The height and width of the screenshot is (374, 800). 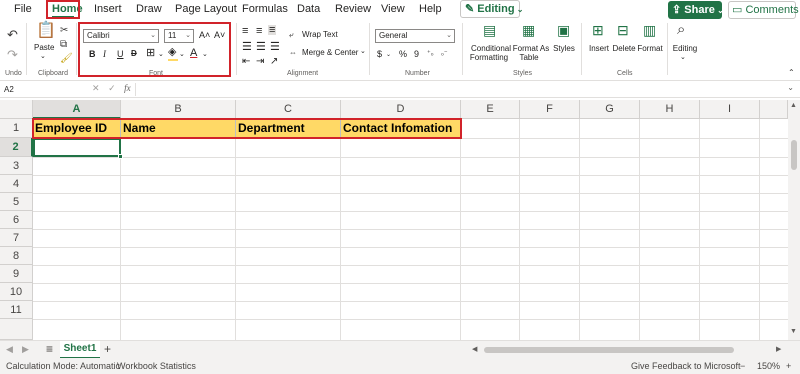 What do you see at coordinates (260, 62) in the screenshot?
I see `increase-indent-icon: ⇥` at bounding box center [260, 62].